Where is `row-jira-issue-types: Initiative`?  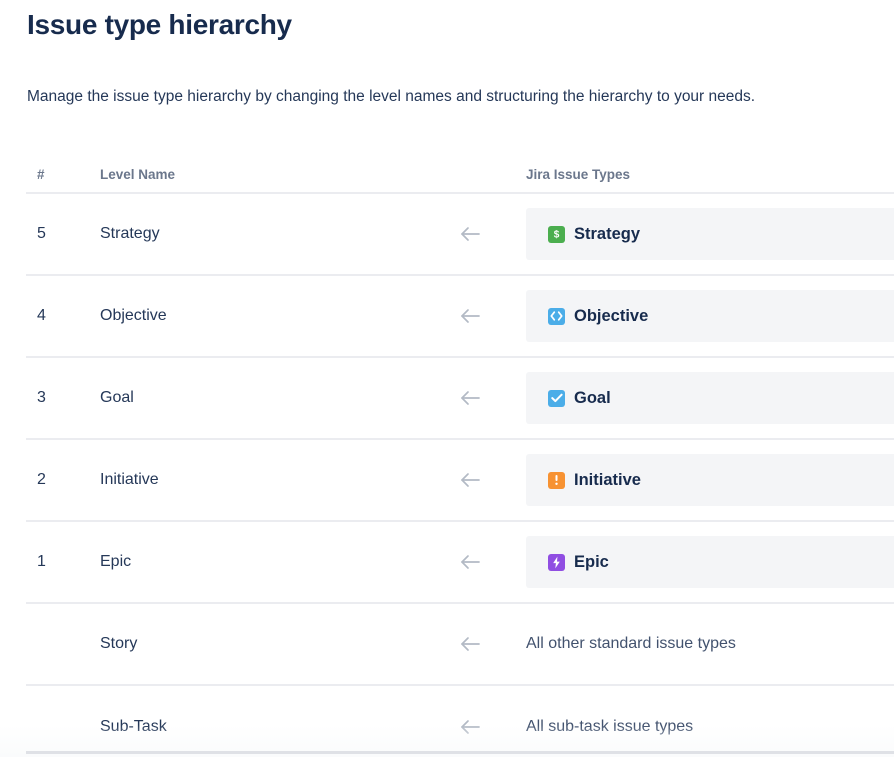 row-jira-issue-types: Initiative is located at coordinates (710, 480).